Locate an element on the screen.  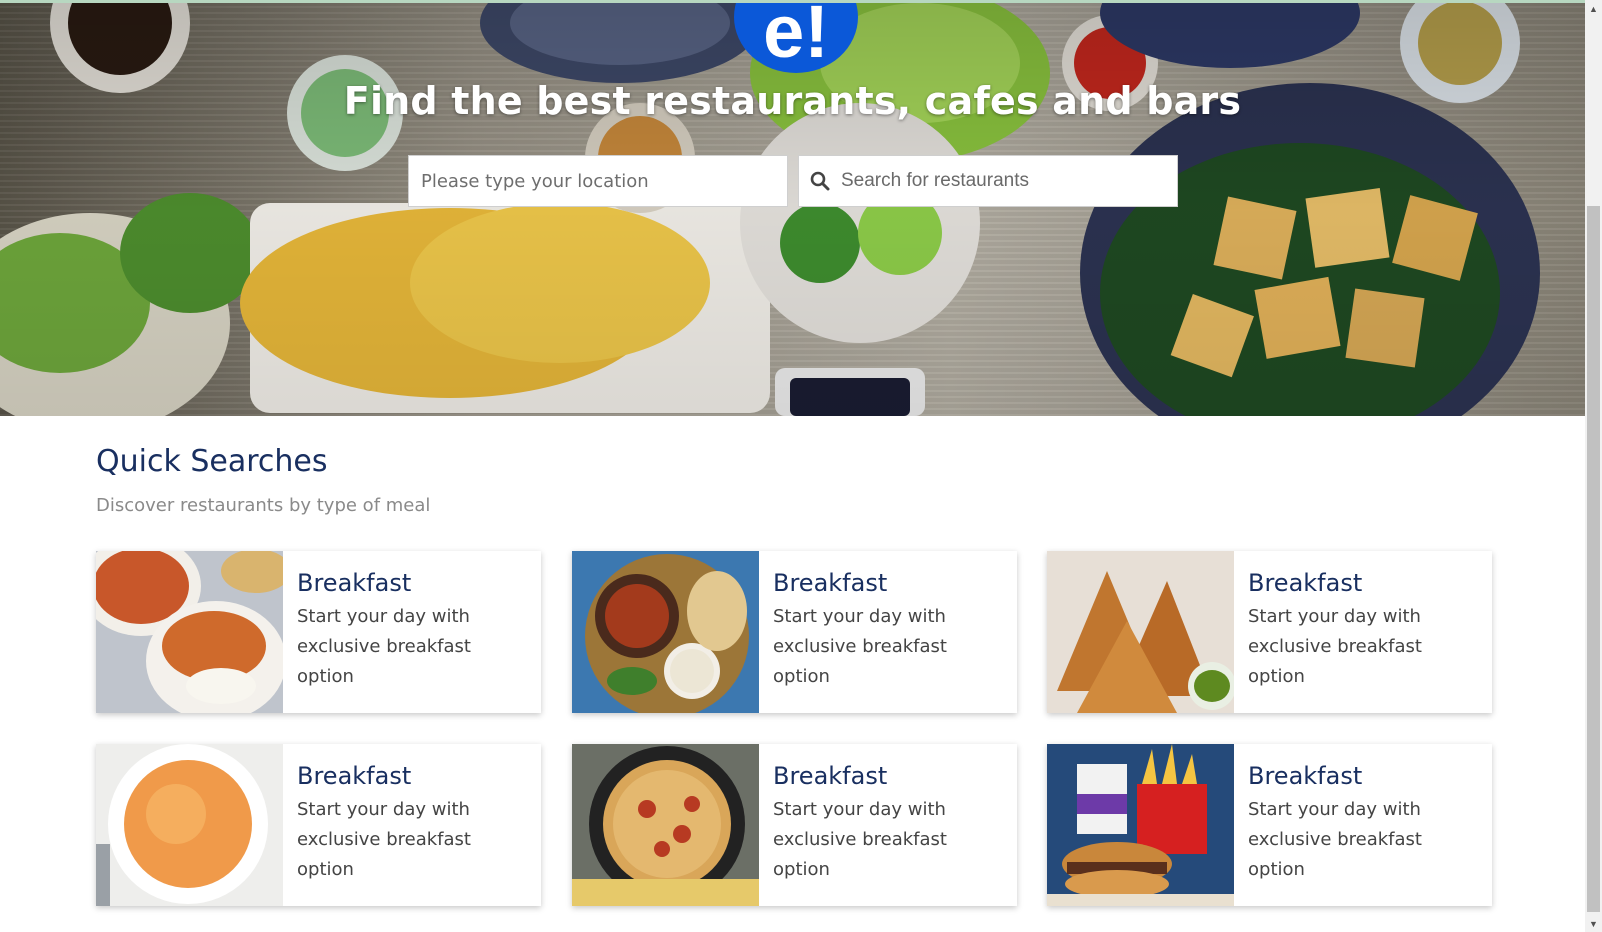
samosa-image is located at coordinates (1140, 632).